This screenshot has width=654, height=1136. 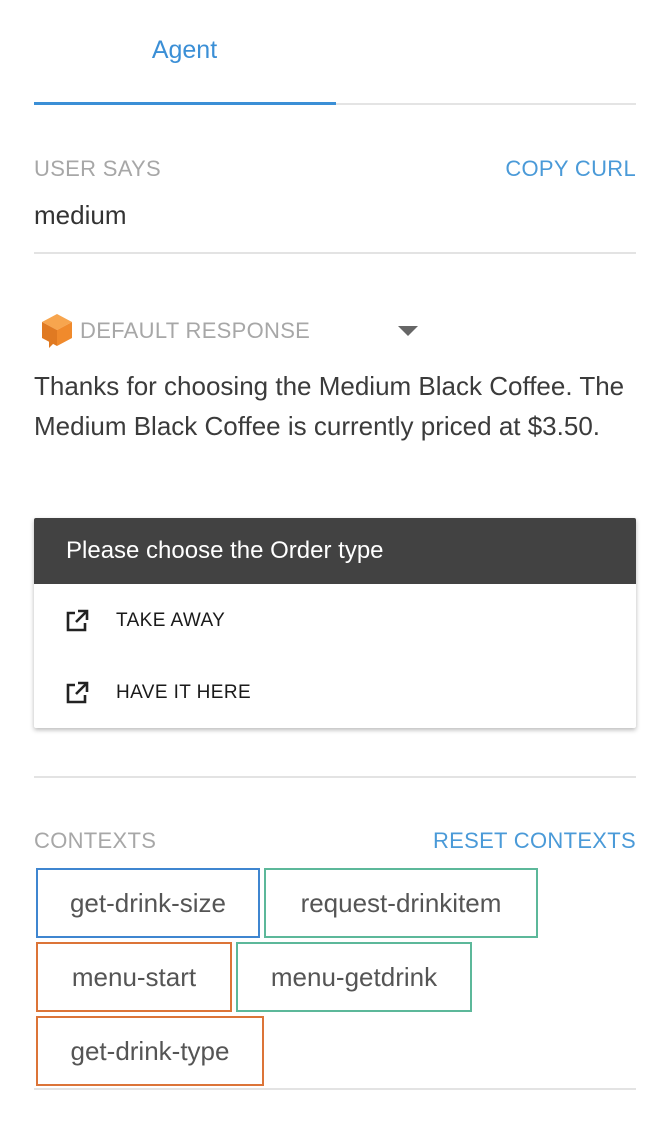 I want to click on card-header: Please choose the Order type, so click(x=335, y=551).